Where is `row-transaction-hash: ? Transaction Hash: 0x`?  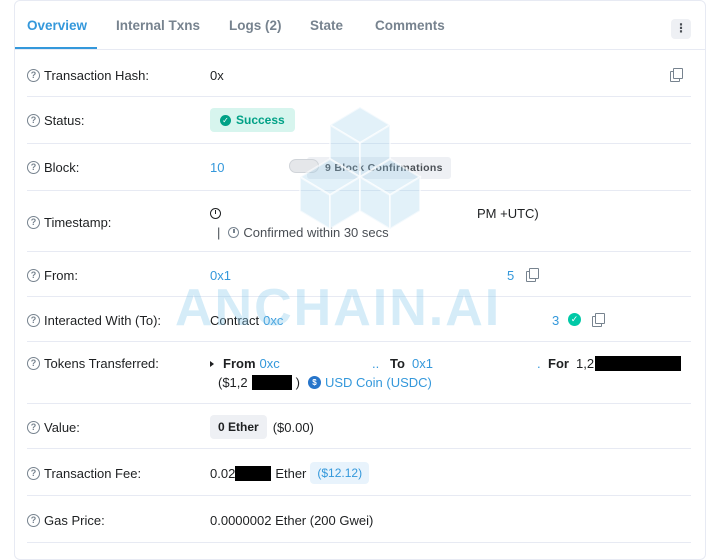
row-transaction-hash: ? Transaction Hash: 0x is located at coordinates (359, 74).